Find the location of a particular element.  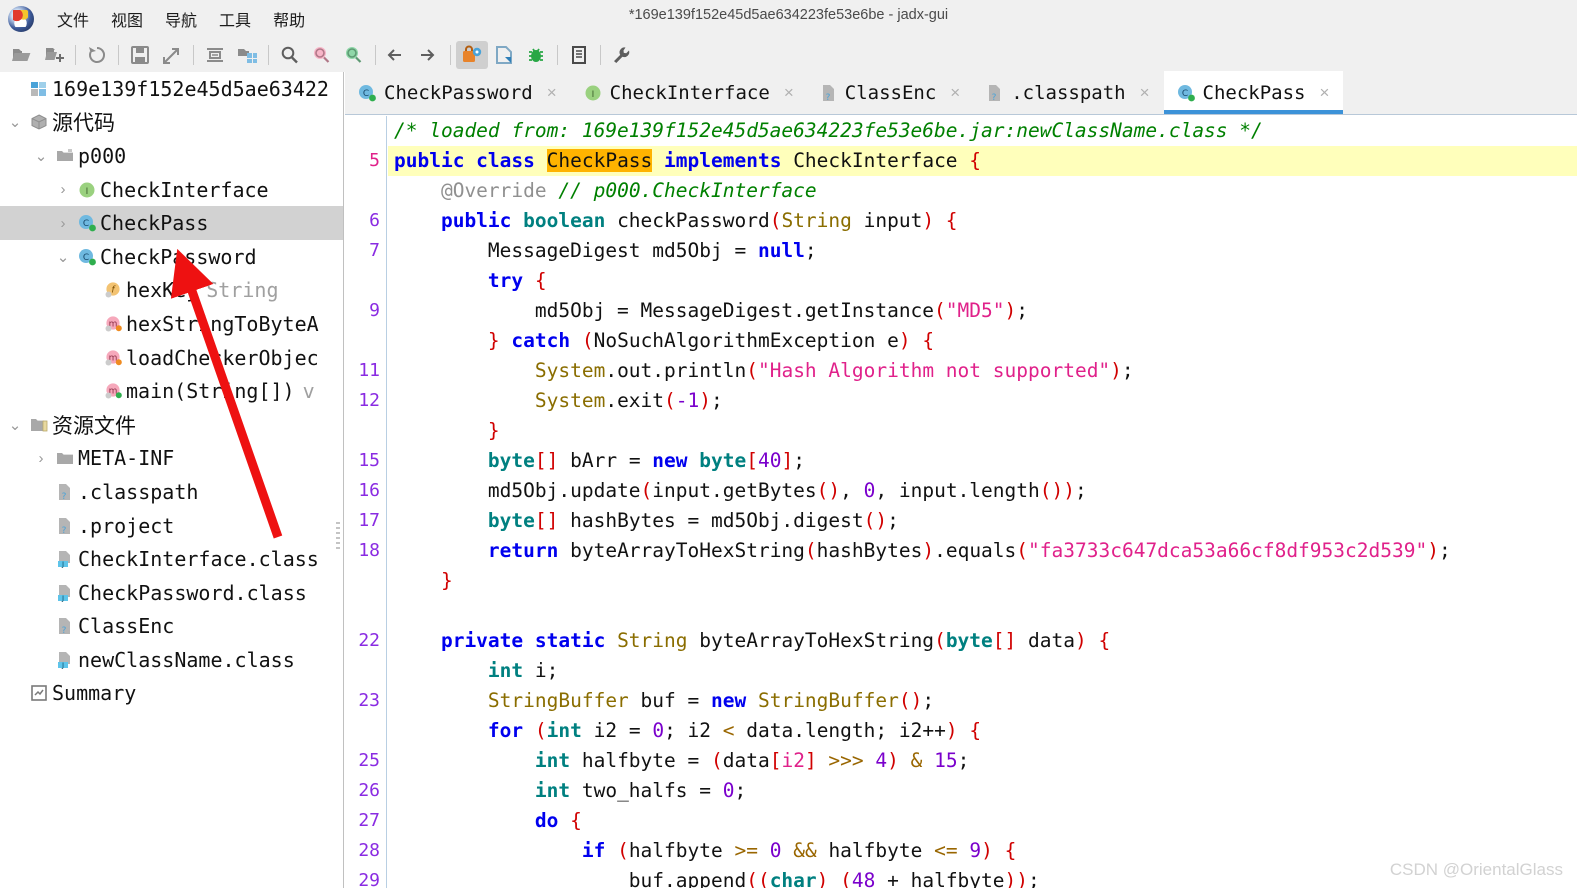

search-text-icon is located at coordinates (322, 55).